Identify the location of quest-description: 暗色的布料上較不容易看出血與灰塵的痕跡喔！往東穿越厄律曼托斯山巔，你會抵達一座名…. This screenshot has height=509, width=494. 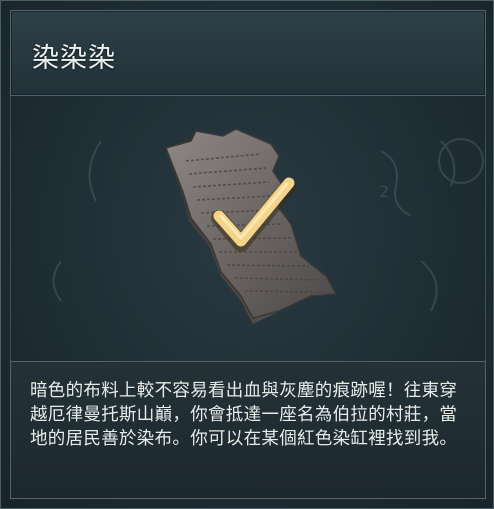
(244, 415).